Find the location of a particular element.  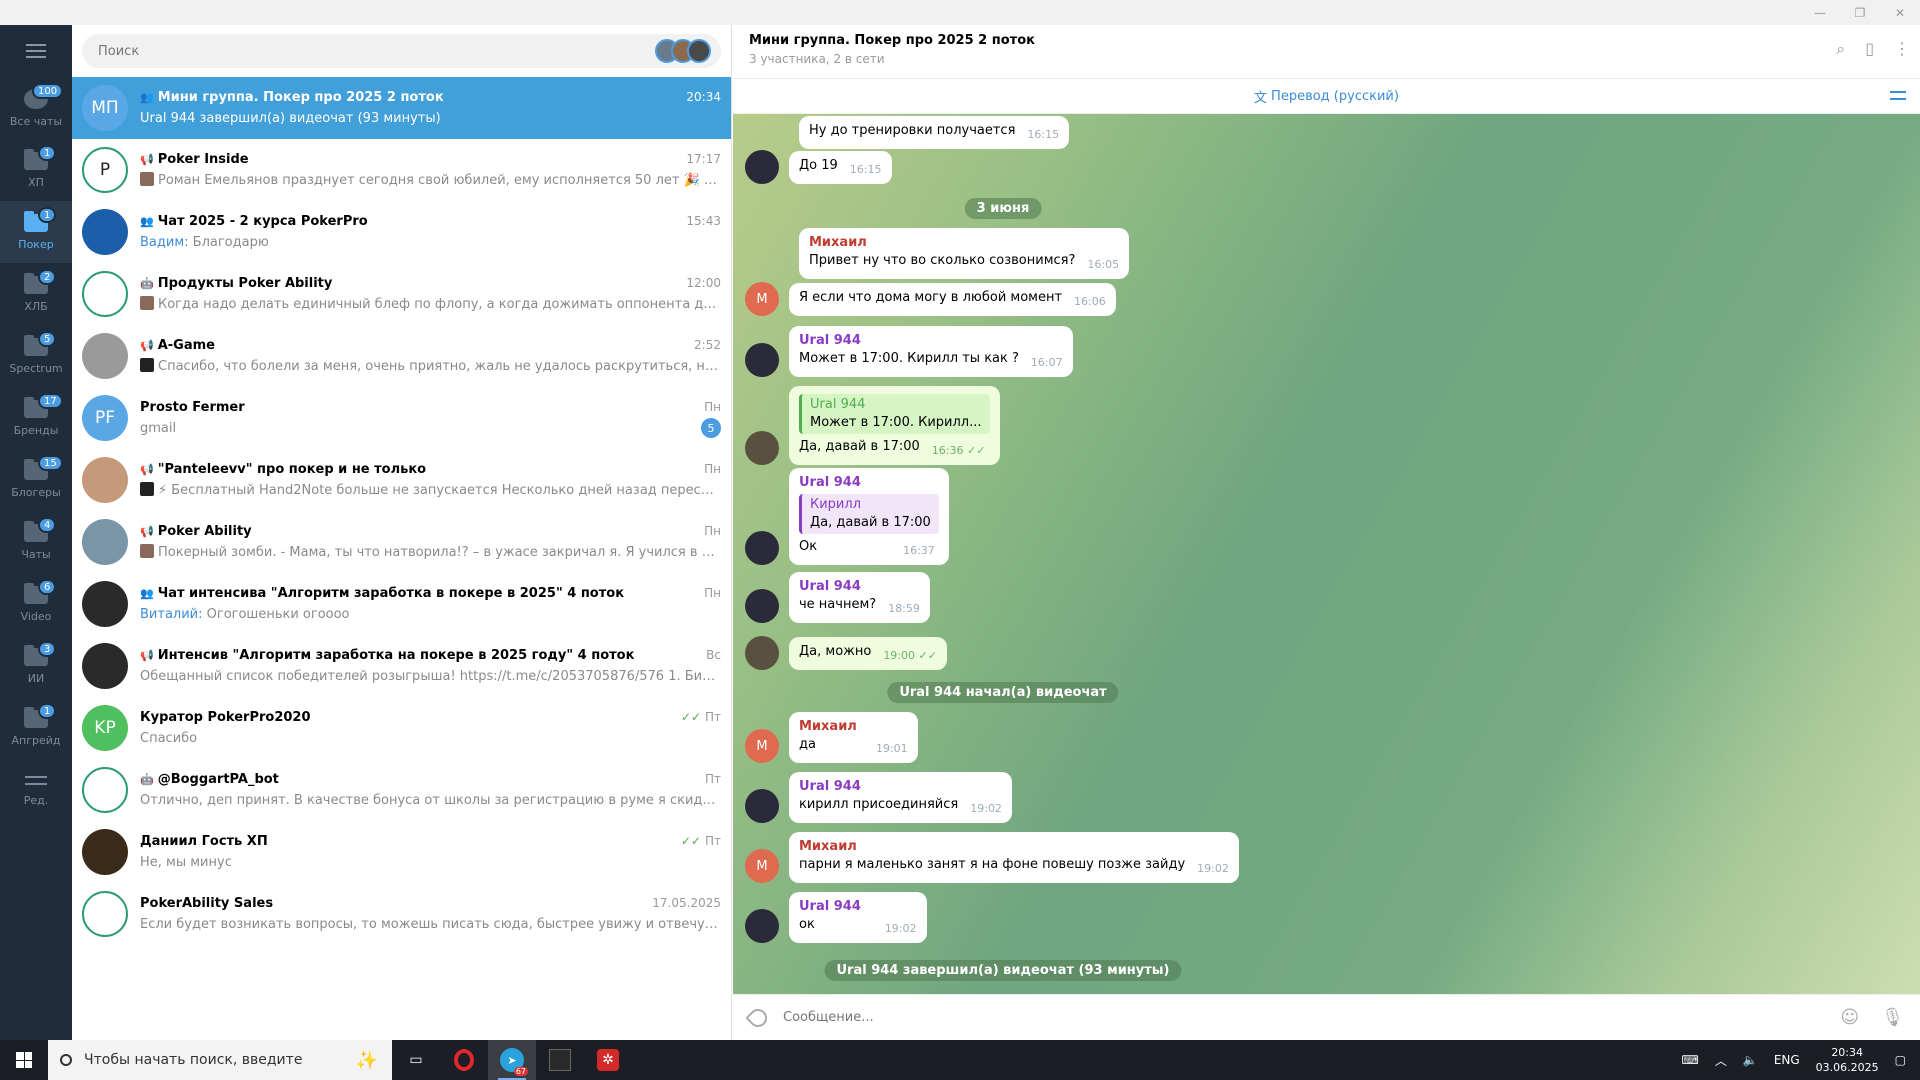

reply-quote: Кирилл Да, давай в 17:00 is located at coordinates (869, 514).